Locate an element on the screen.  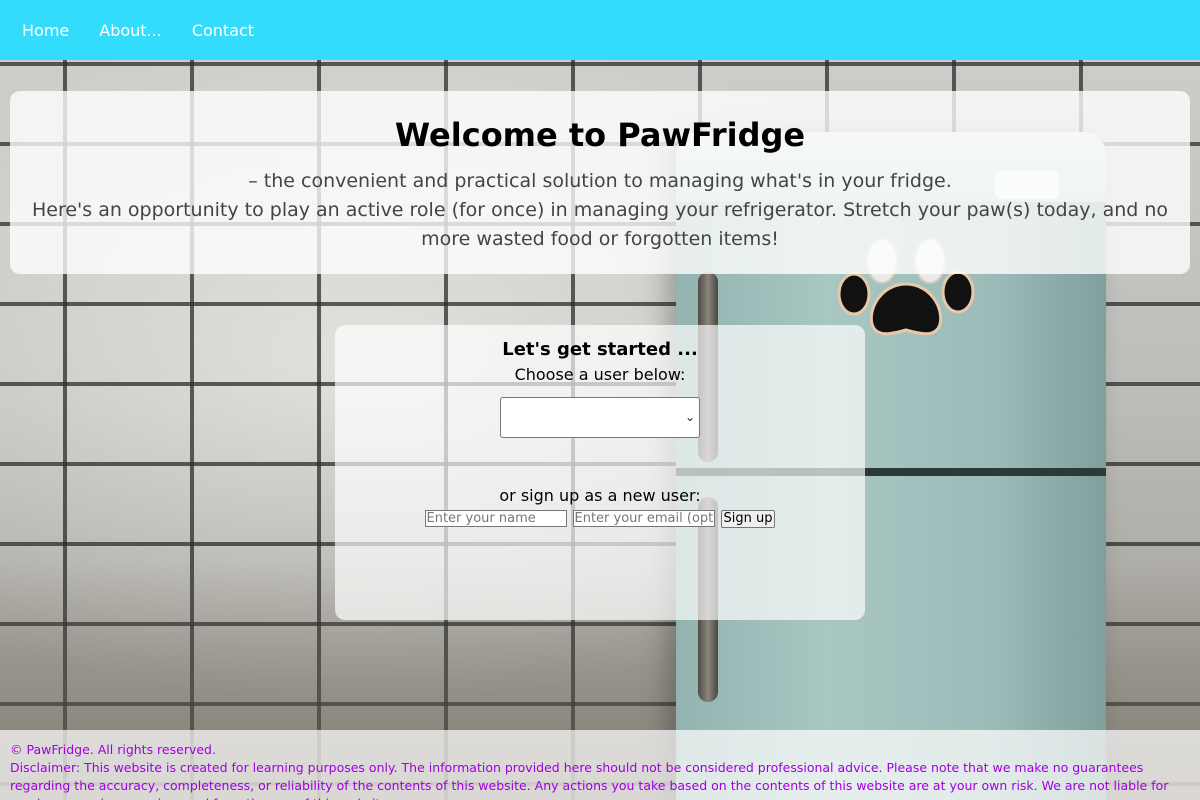
top-navbar: Home About... Contact is located at coordinates (600, 30).